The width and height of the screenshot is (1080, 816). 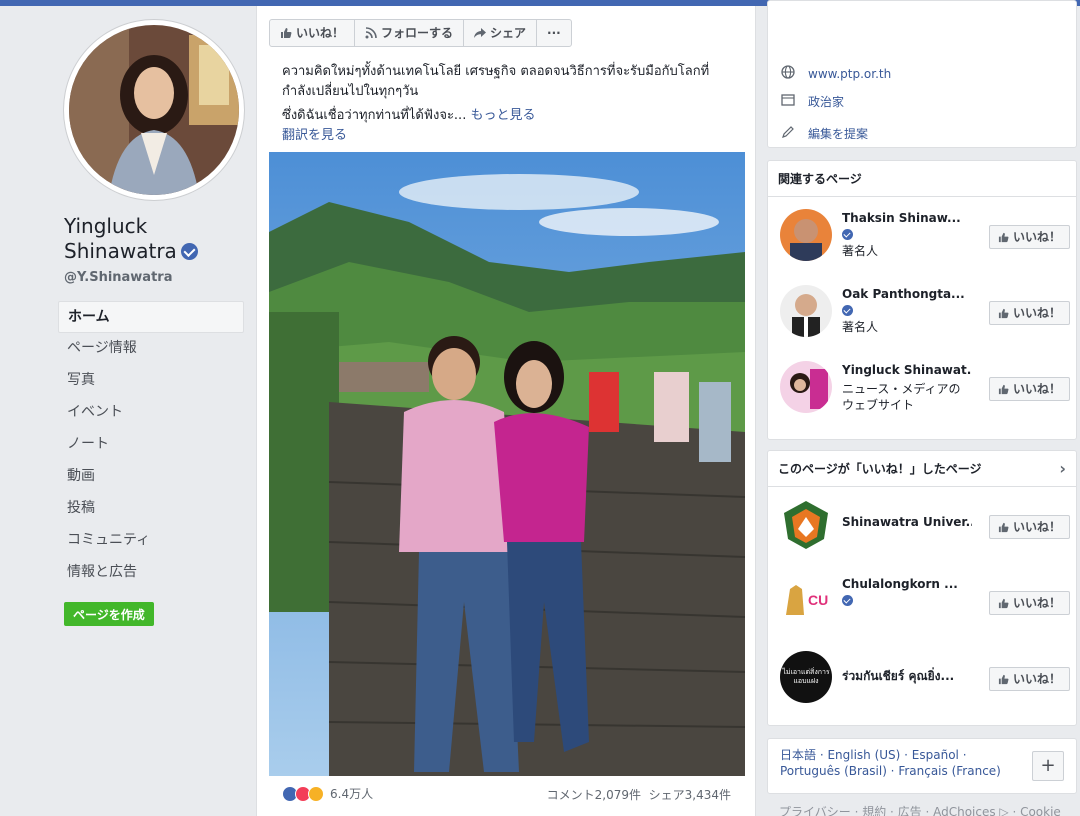 What do you see at coordinates (151, 413) in the screenshot?
I see `nav-item-events: イベント` at bounding box center [151, 413].